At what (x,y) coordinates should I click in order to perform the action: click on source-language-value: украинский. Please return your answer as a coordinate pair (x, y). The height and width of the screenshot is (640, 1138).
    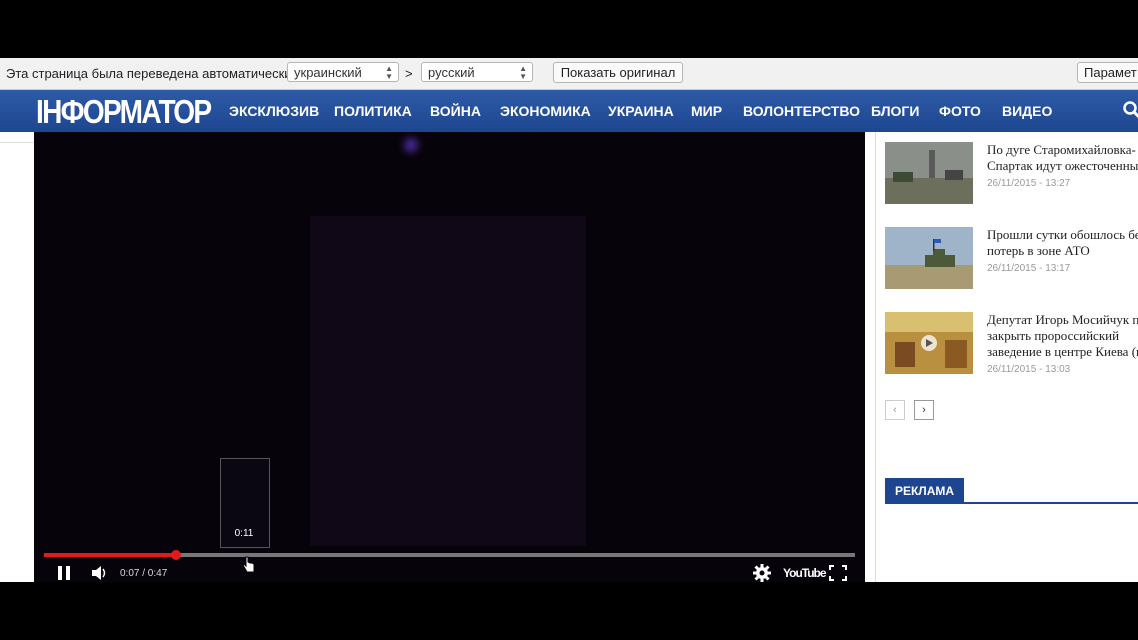
    Looking at the image, I should click on (328, 72).